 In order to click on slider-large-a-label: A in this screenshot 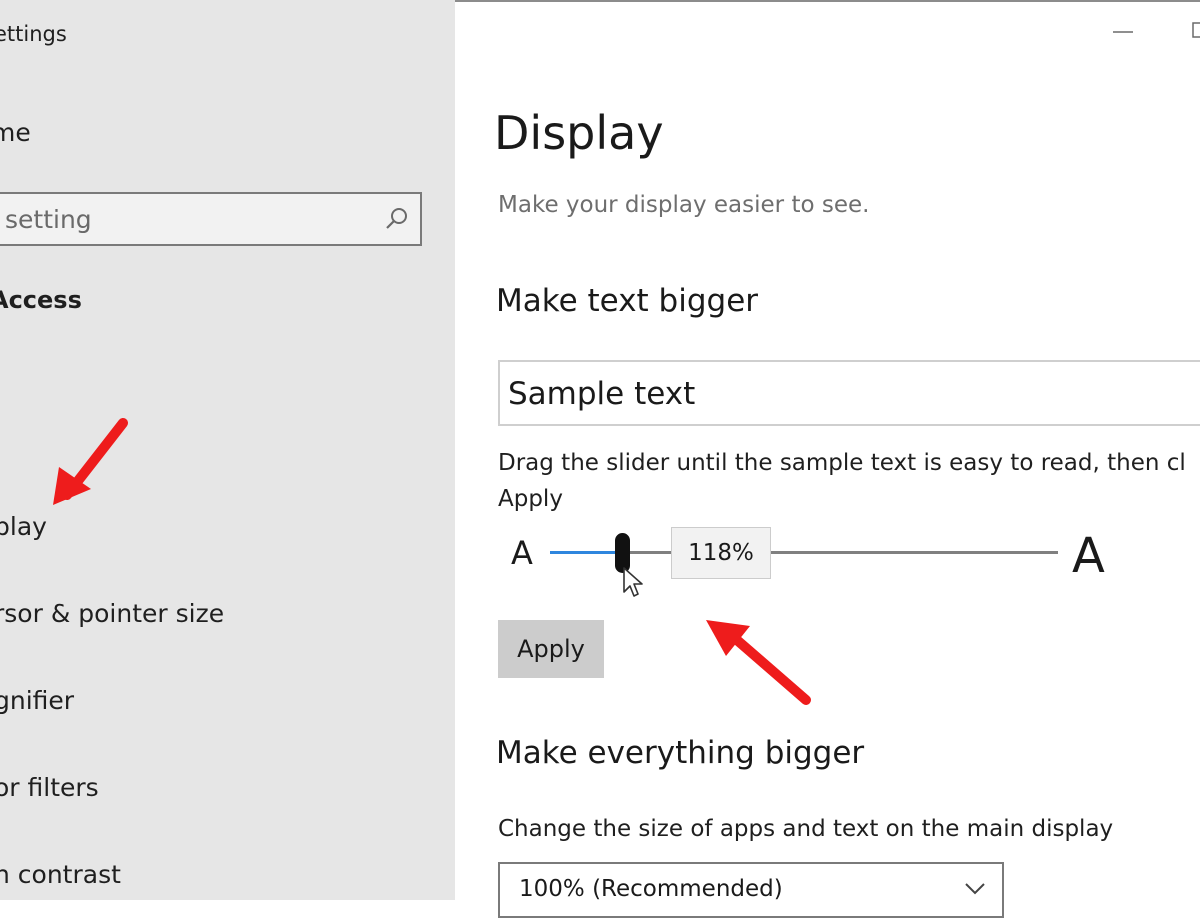, I will do `click(1088, 556)`.